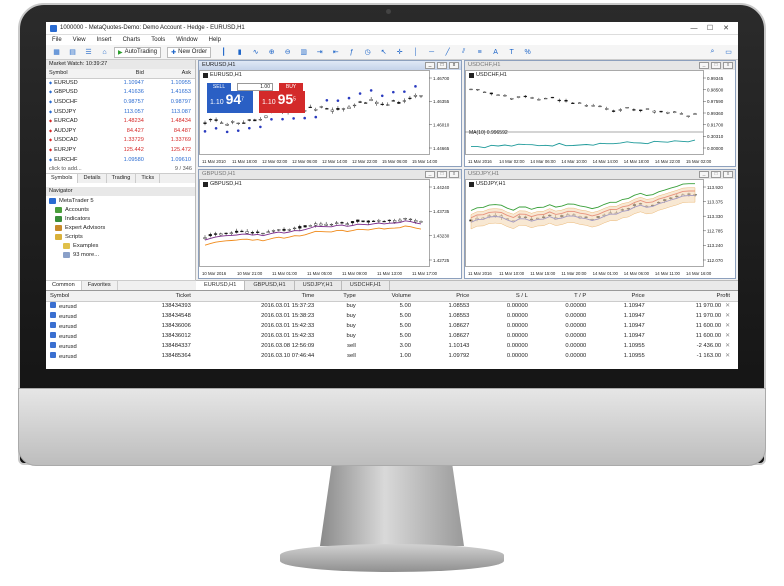  Describe the element at coordinates (120, 227) in the screenshot. I see `nav-item-expert-advisors: Expert Advisors` at that location.